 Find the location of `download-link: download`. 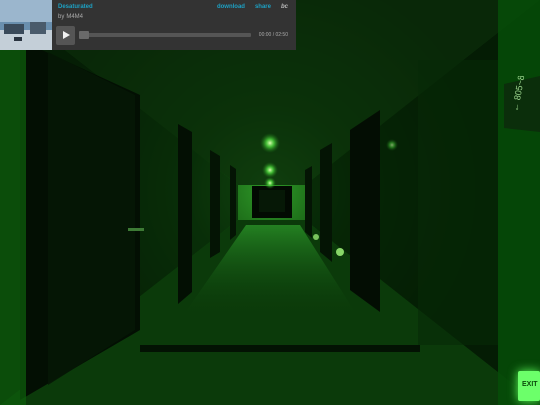

download-link: download is located at coordinates (231, 7).